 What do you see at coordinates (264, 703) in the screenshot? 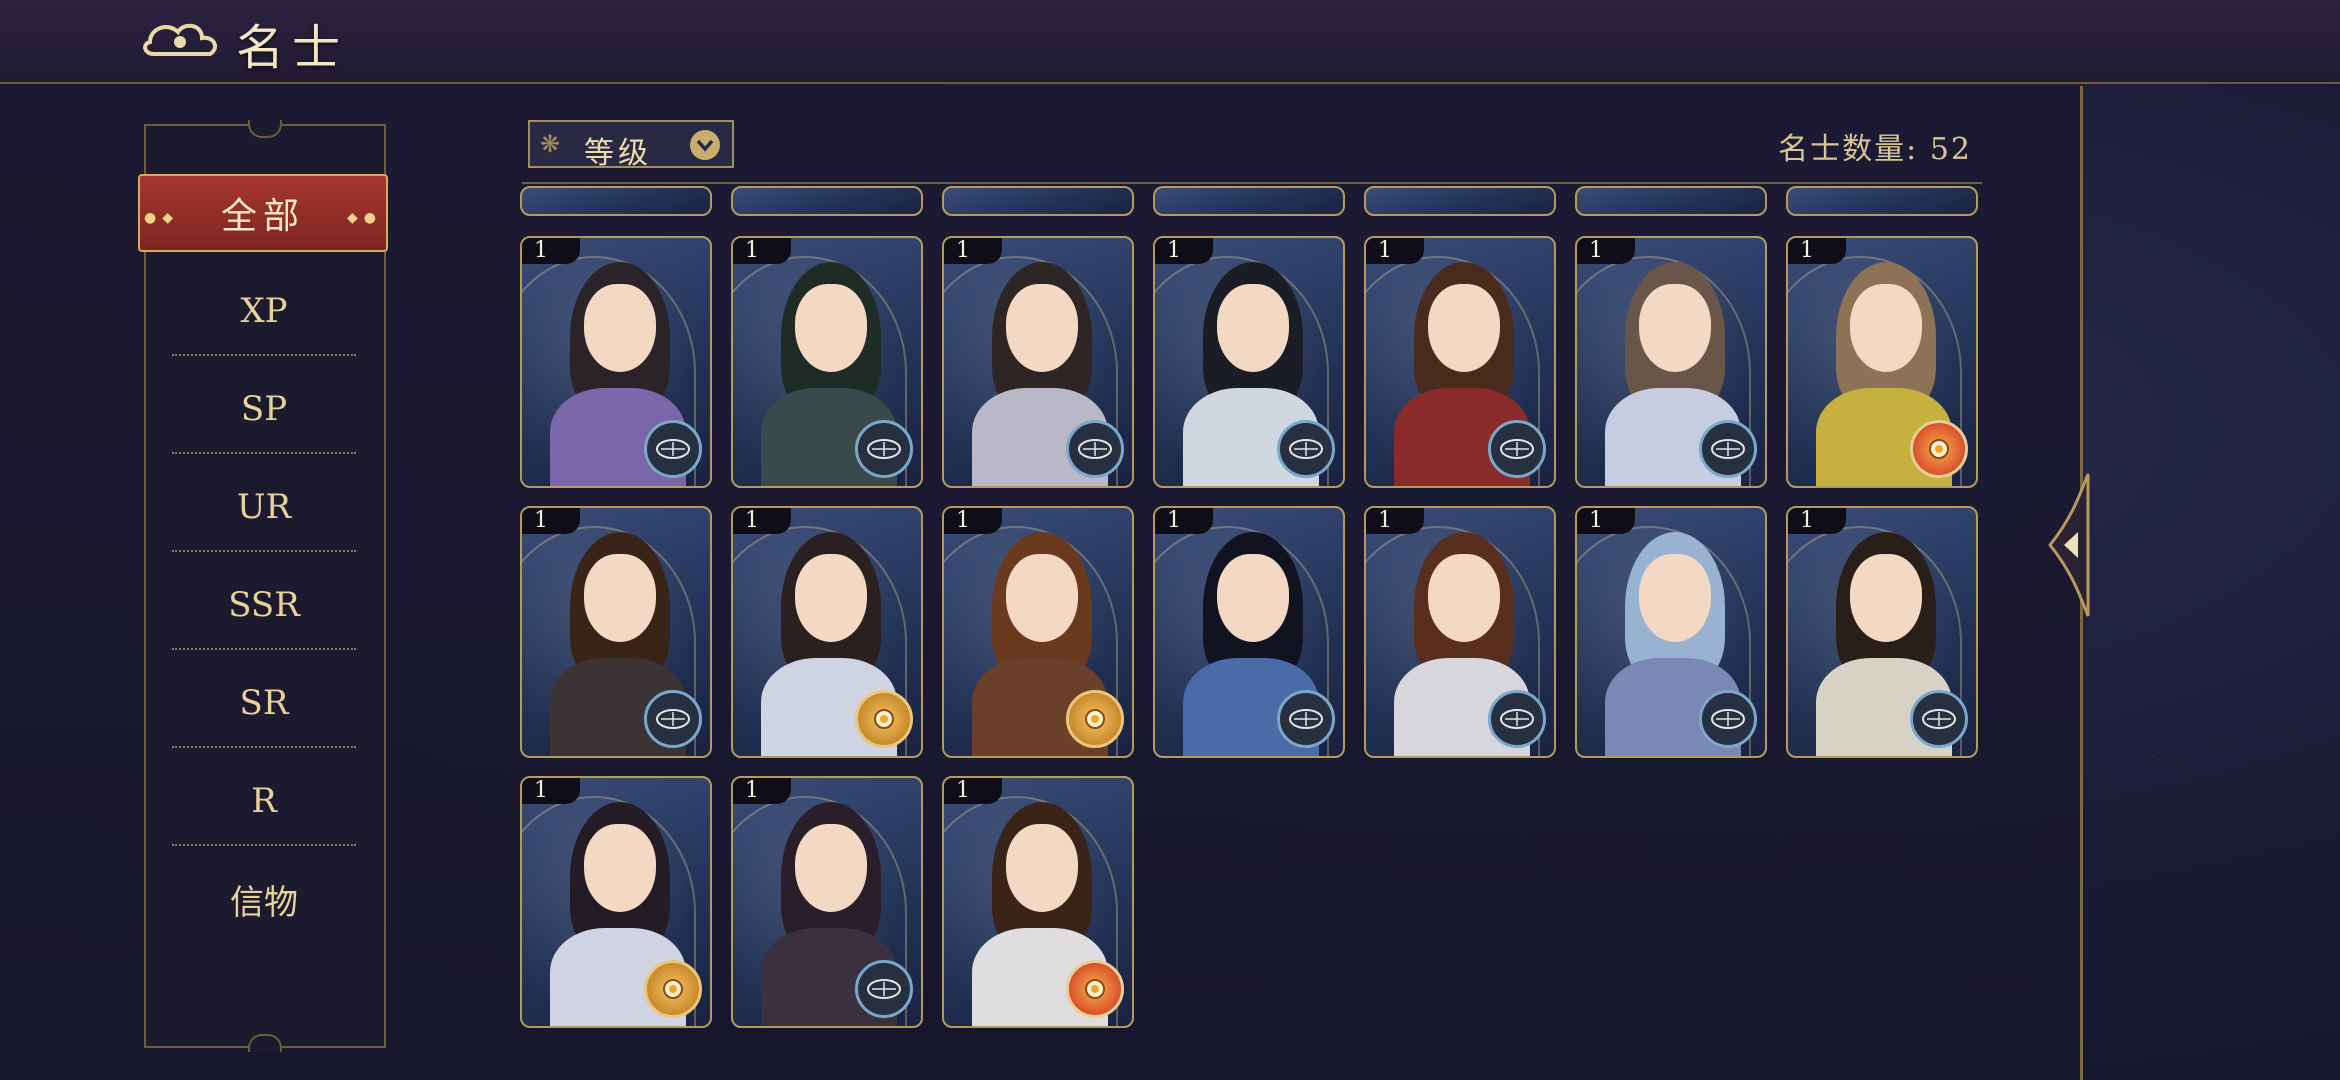
I see `tab-sr: SR` at bounding box center [264, 703].